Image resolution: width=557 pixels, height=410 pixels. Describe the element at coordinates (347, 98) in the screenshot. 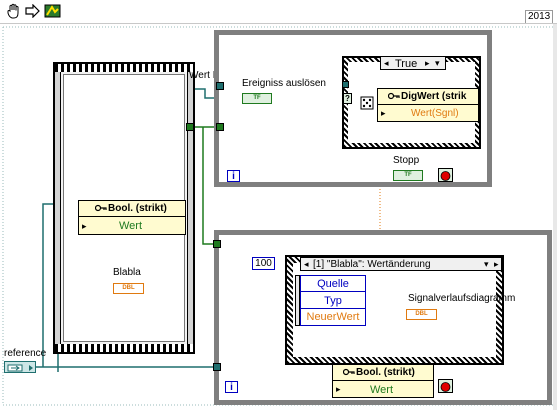

I see `question-terminal: ?` at that location.